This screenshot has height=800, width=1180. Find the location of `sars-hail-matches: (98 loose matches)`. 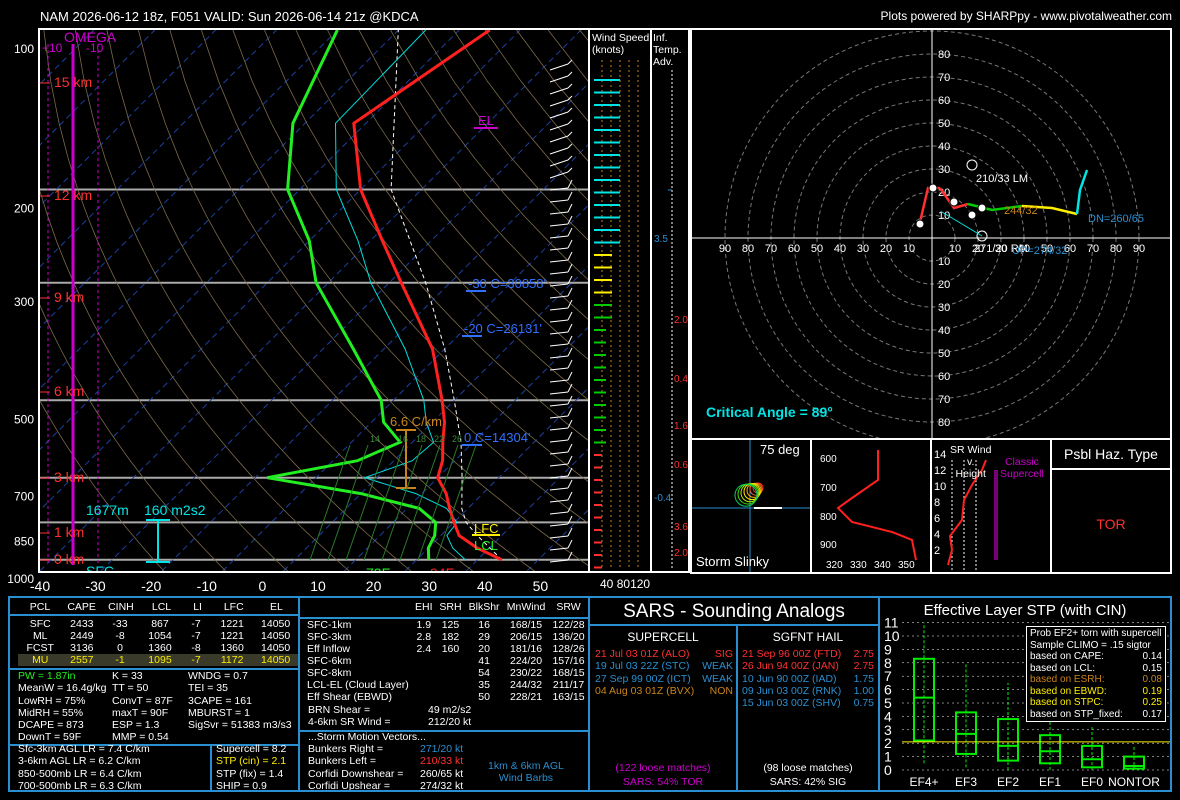

sars-hail-matches: (98 loose matches) is located at coordinates (808, 768).